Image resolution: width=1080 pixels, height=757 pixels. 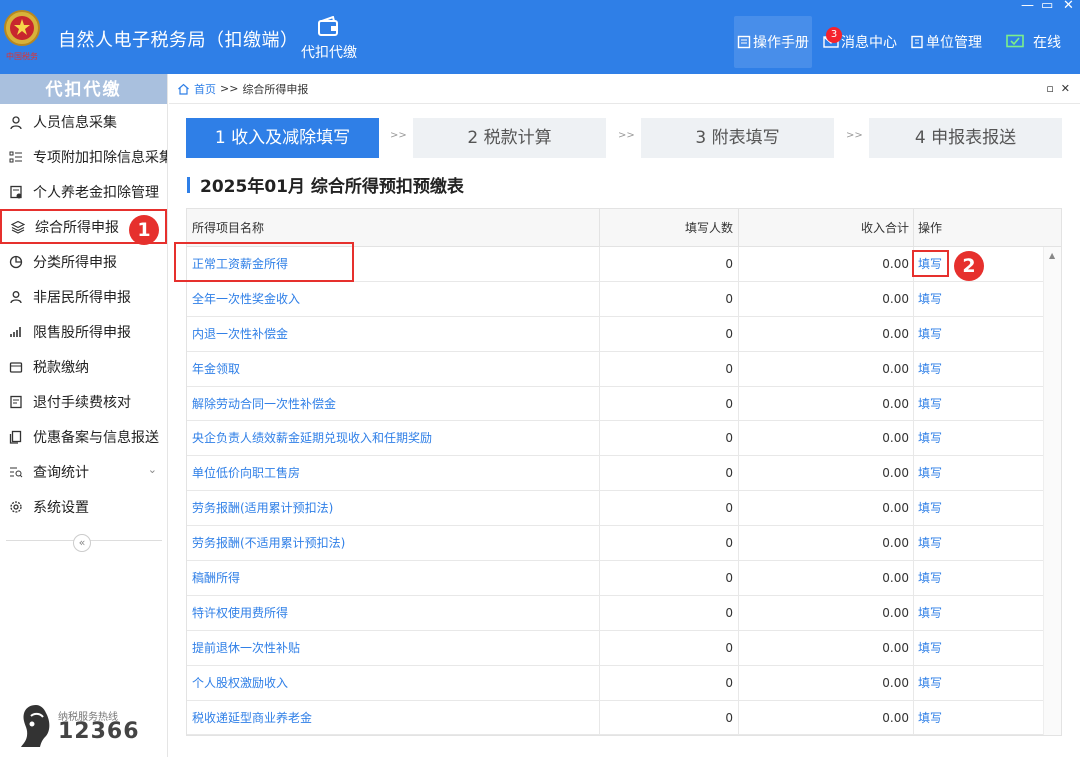 I want to click on sidebar-item-1: 人员信息采集, so click(x=83, y=121).